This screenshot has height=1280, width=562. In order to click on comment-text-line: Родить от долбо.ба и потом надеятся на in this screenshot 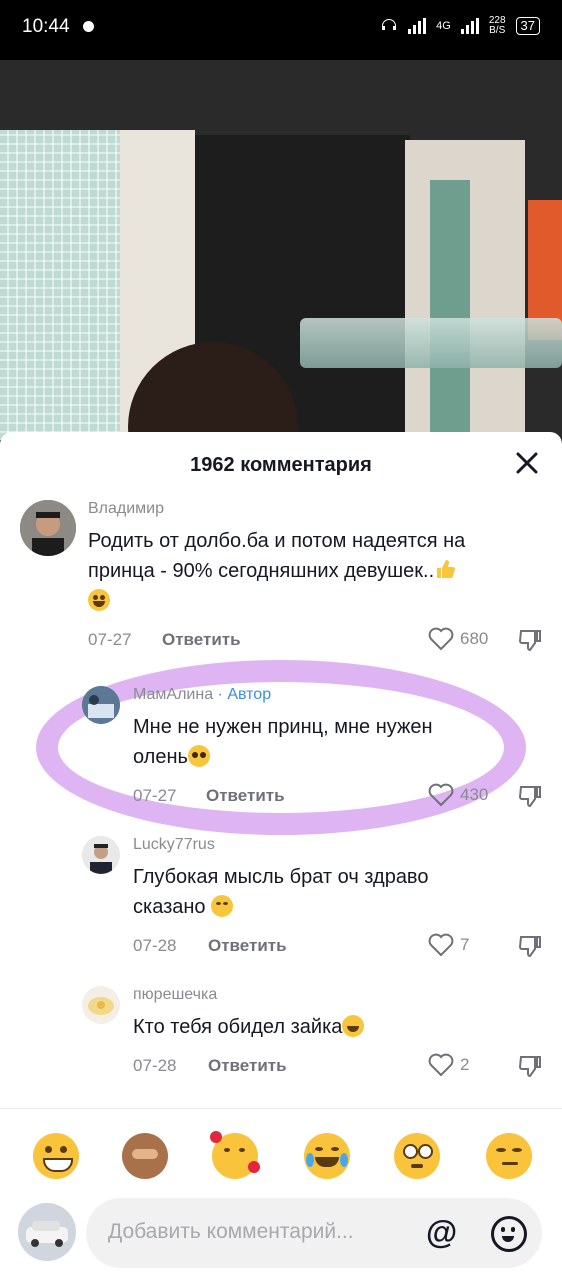, I will do `click(277, 541)`.